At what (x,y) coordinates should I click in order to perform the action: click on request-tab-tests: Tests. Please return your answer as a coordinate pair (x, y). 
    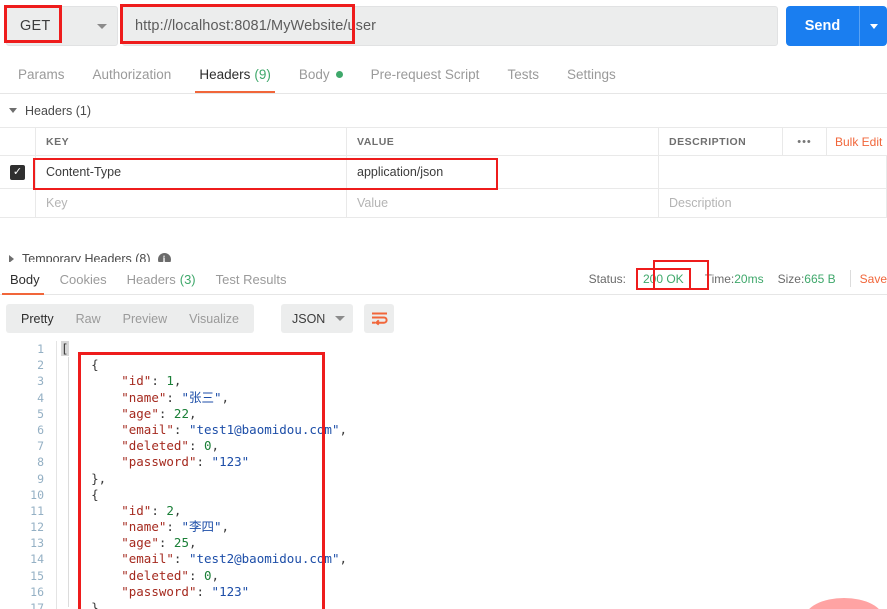
    Looking at the image, I should click on (523, 74).